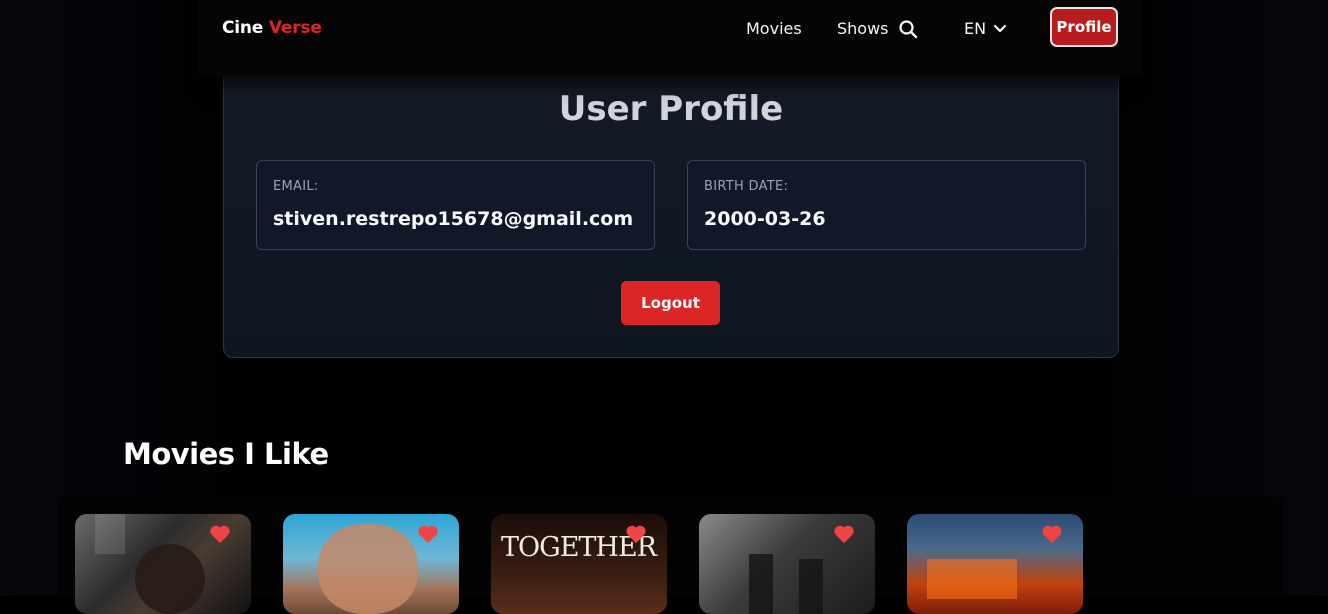 The height and width of the screenshot is (614, 1328). I want to click on nav-link-shows: Shows, so click(863, 28).